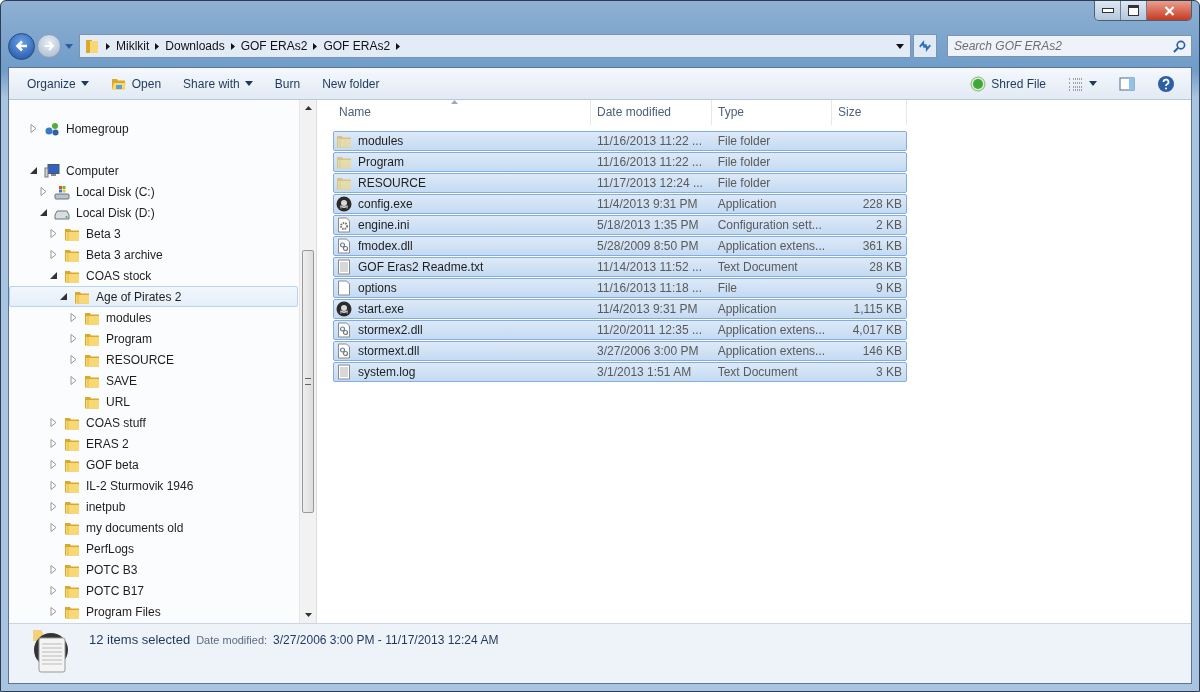  I want to click on table-cell-text: Application, so click(747, 204).